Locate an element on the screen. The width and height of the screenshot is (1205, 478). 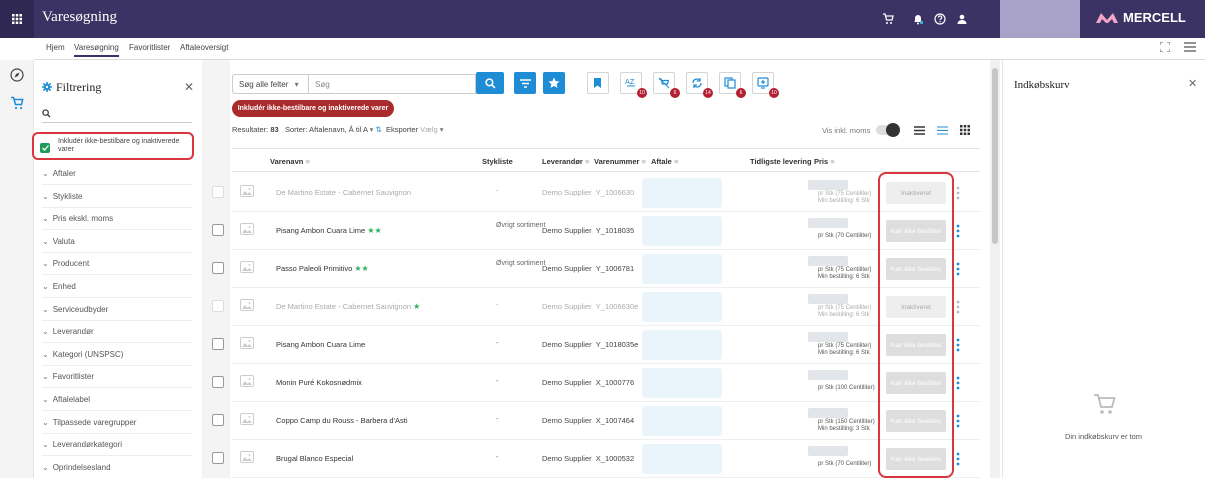
filter-section: ⌄ Oprindelsesland is located at coordinates (117, 467).